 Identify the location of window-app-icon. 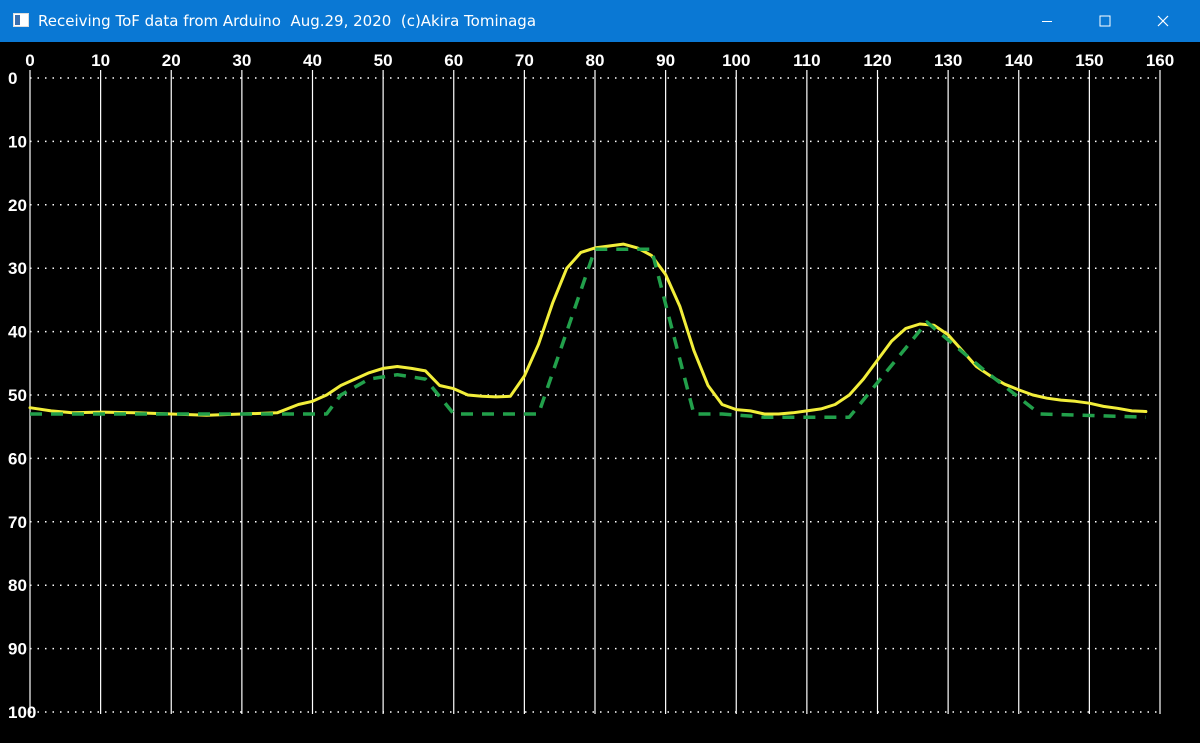
(21, 20).